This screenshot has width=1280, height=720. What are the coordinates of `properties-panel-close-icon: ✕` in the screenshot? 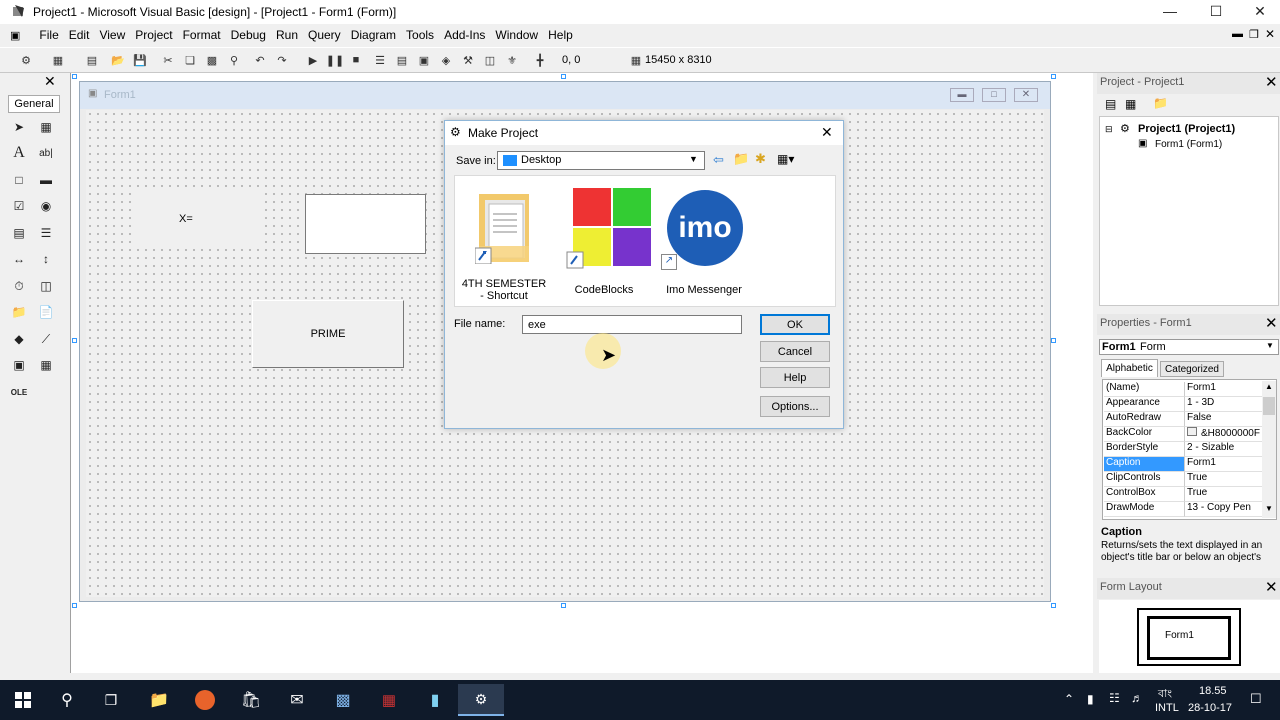 It's located at (1271, 323).